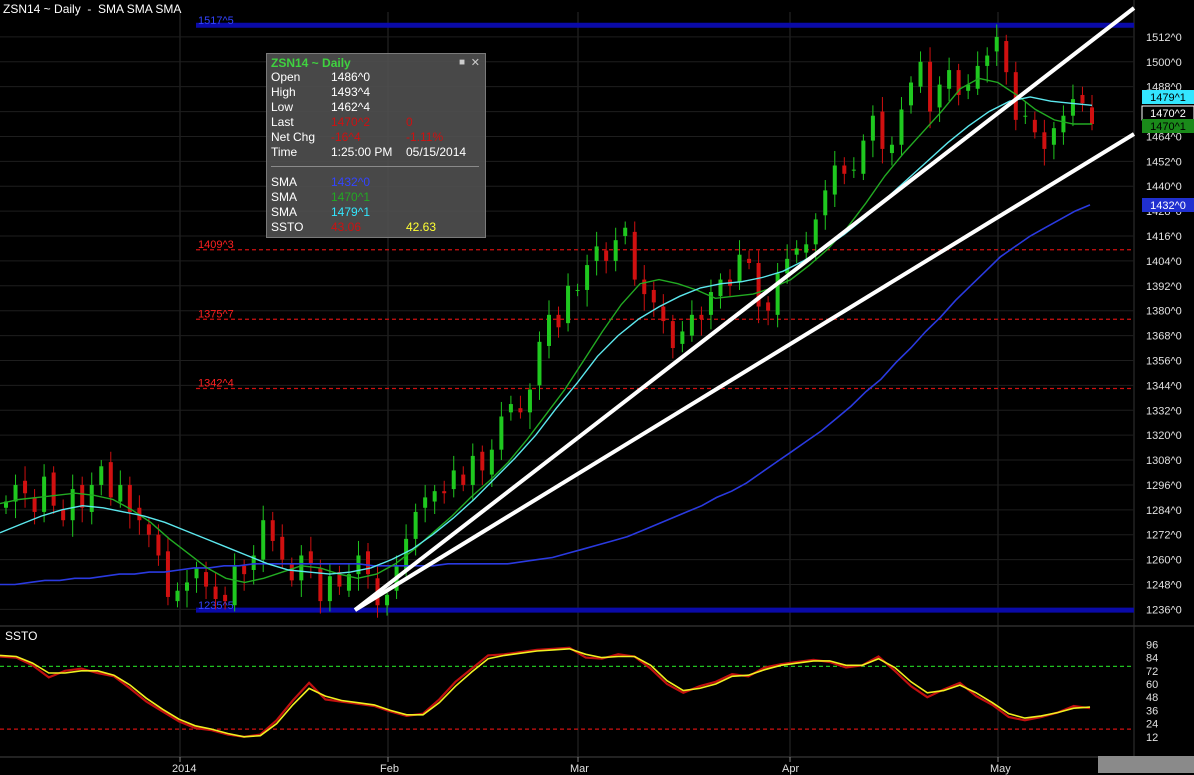 Image resolution: width=1194 pixels, height=775 pixels. I want to click on time-axis-label: 2014, so click(184, 769).